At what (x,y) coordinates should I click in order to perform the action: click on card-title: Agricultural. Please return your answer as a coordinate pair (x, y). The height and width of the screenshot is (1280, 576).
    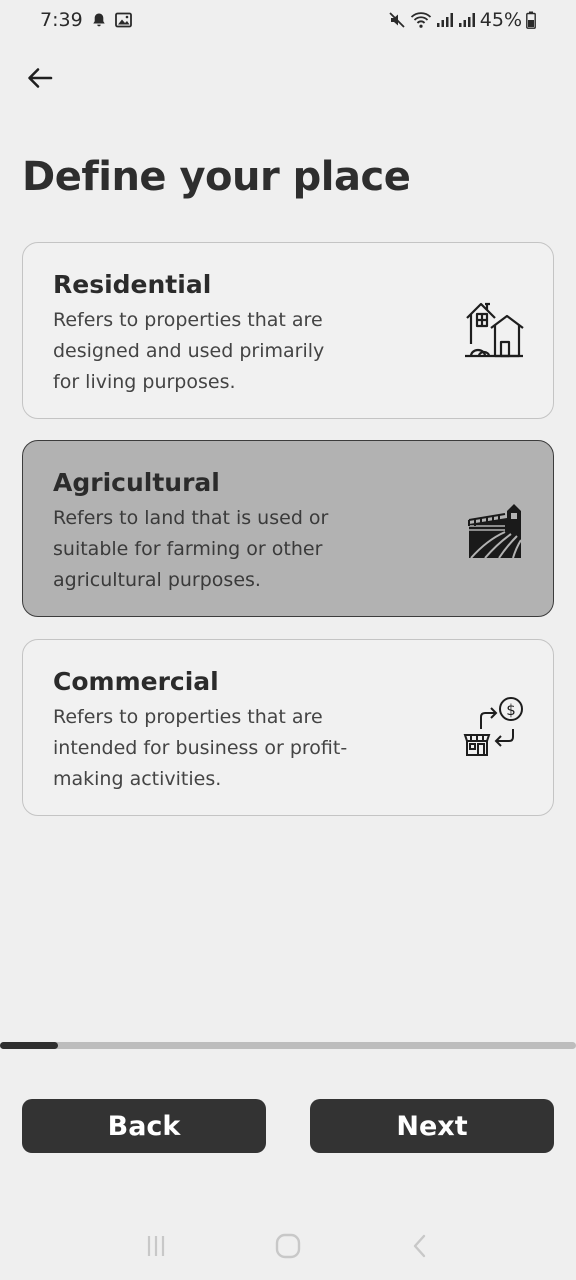
    Looking at the image, I should click on (136, 482).